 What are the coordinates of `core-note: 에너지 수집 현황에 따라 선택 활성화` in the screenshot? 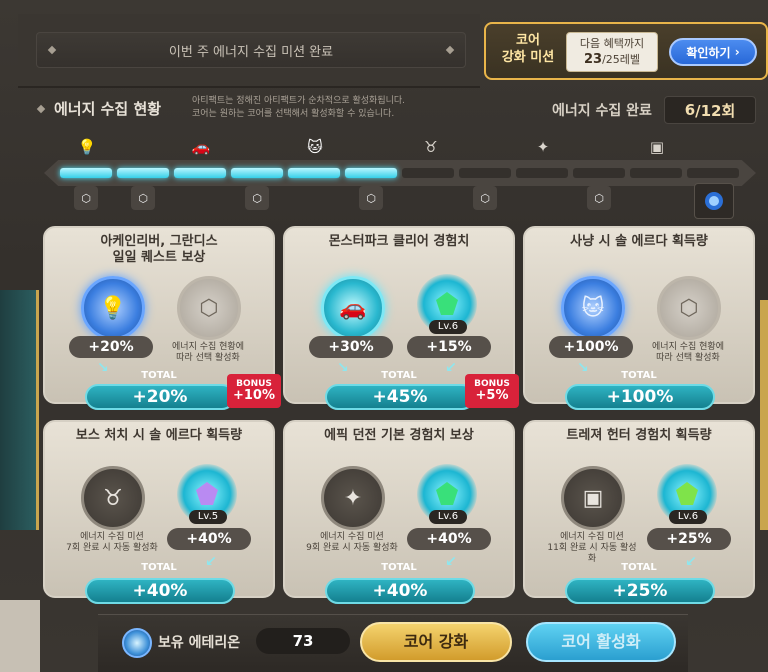 It's located at (208, 353).